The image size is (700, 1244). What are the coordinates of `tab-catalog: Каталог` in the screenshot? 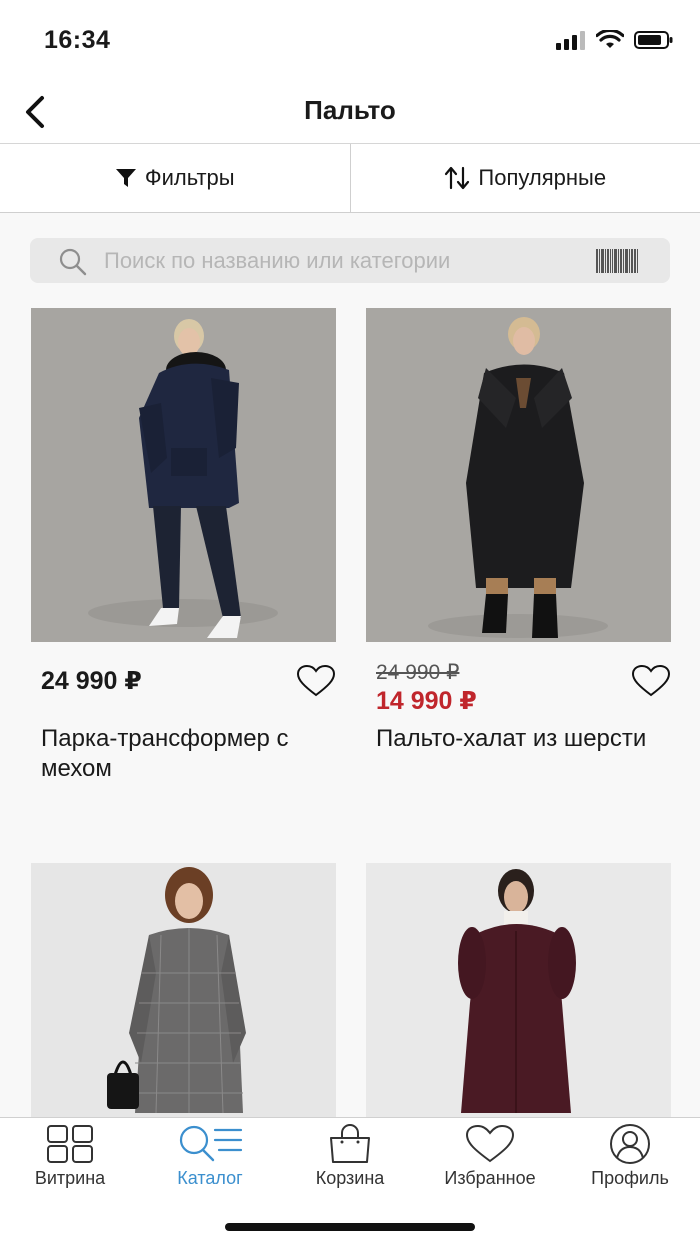 It's located at (210, 1158).